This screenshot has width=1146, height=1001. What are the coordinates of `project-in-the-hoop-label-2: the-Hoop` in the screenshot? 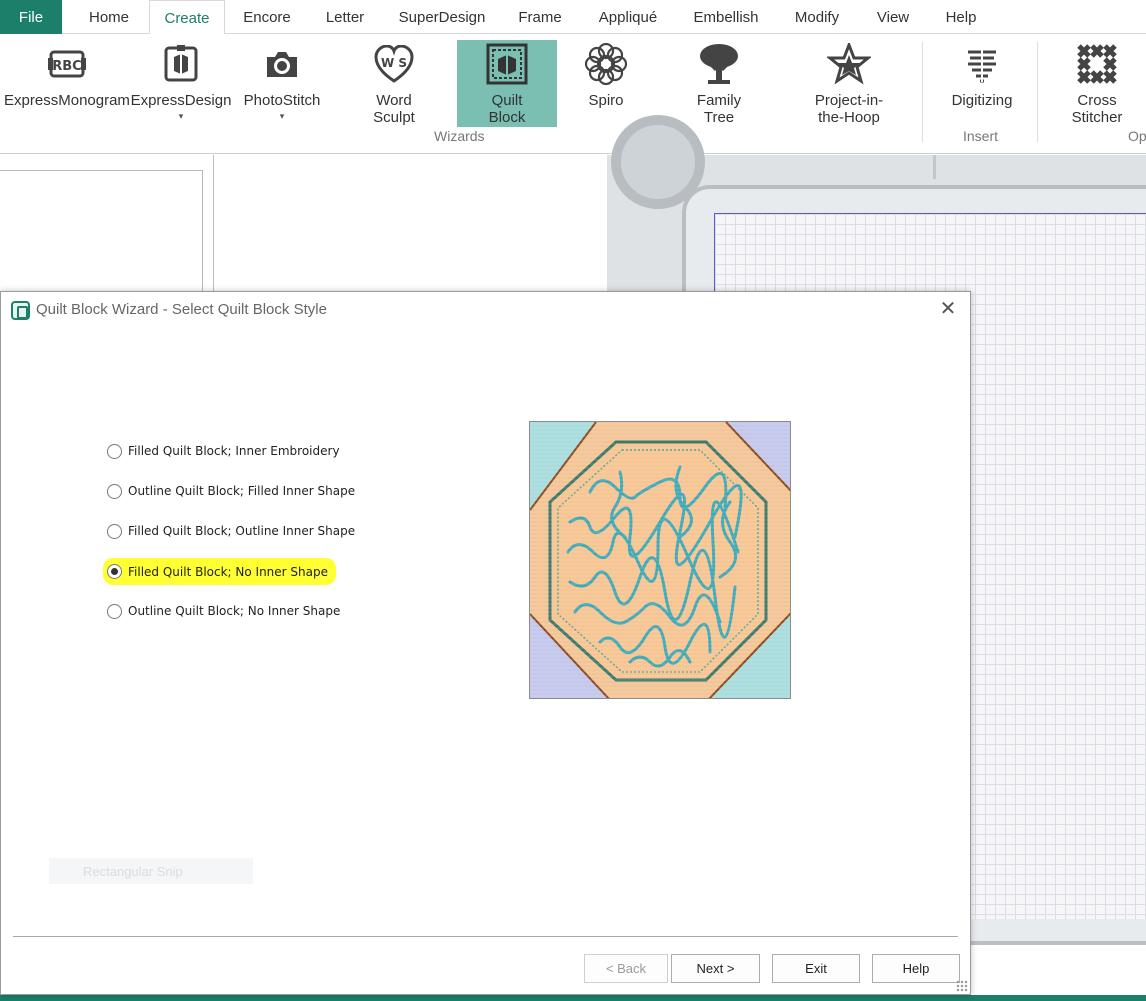 It's located at (849, 117).